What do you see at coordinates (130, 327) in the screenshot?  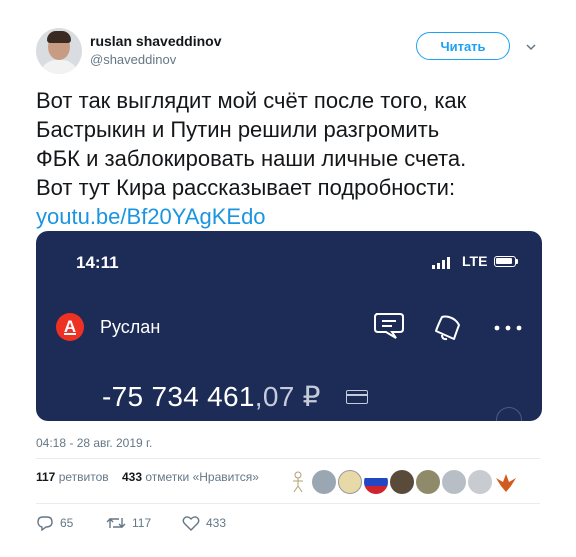 I see `account-name: Руслан` at bounding box center [130, 327].